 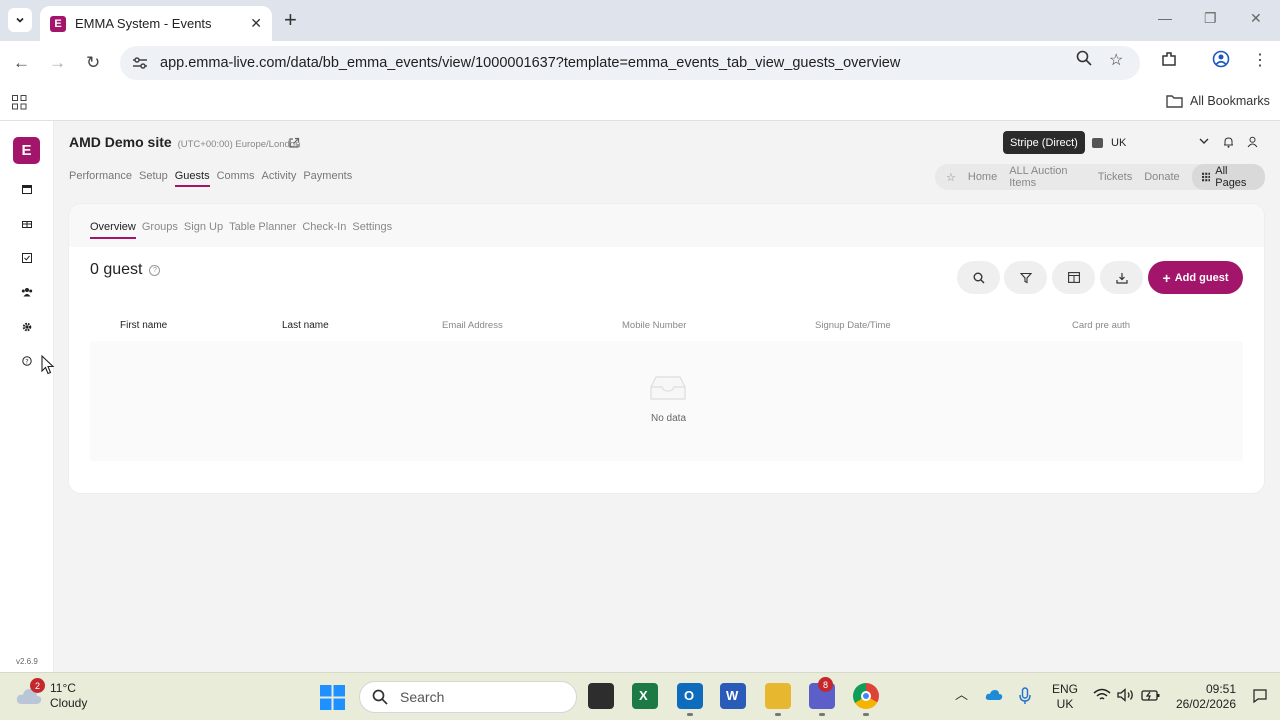 What do you see at coordinates (27, 189) in the screenshot?
I see `calendar-icon` at bounding box center [27, 189].